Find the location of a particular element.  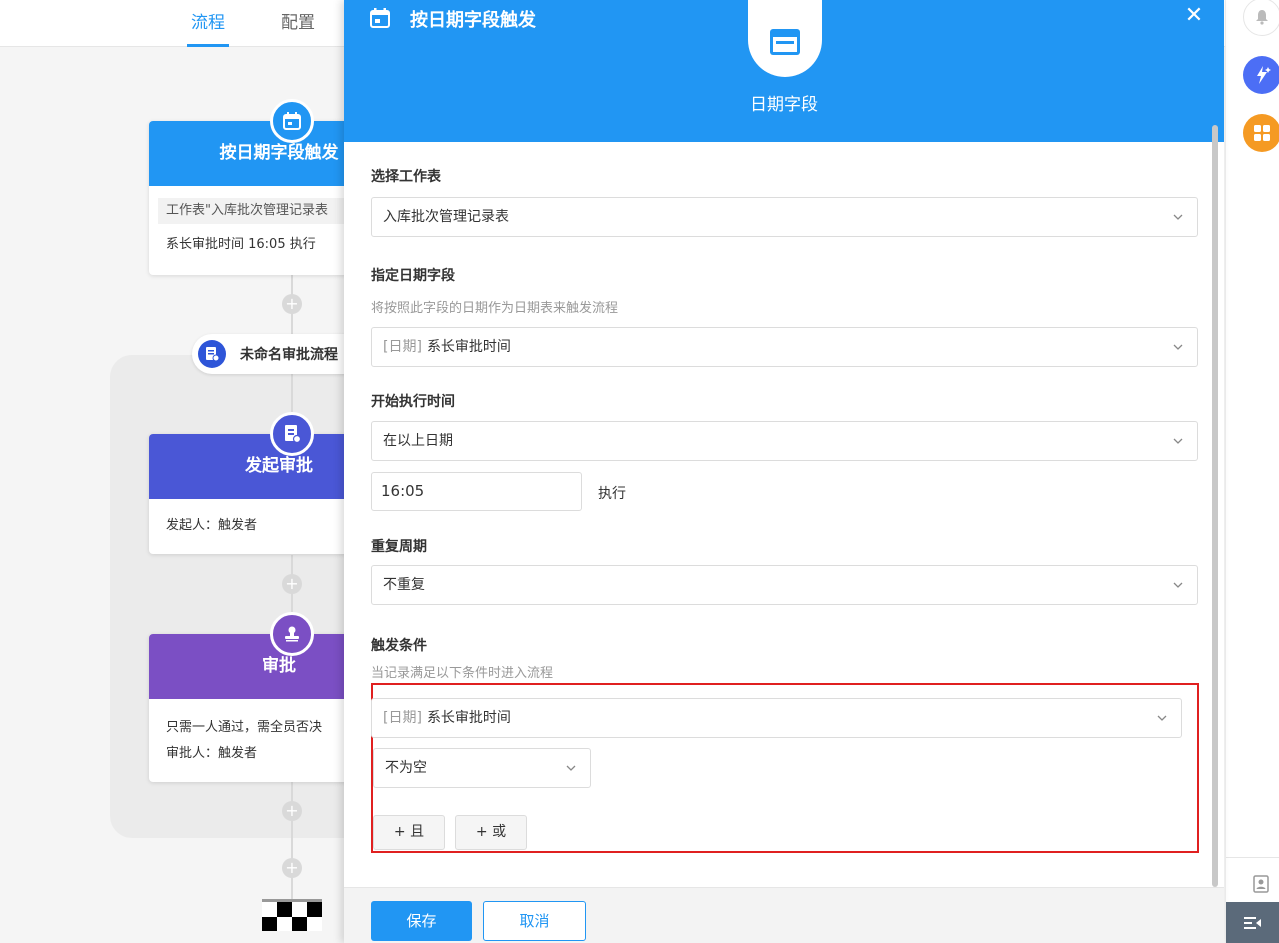

stamp-icon is located at coordinates (292, 634).